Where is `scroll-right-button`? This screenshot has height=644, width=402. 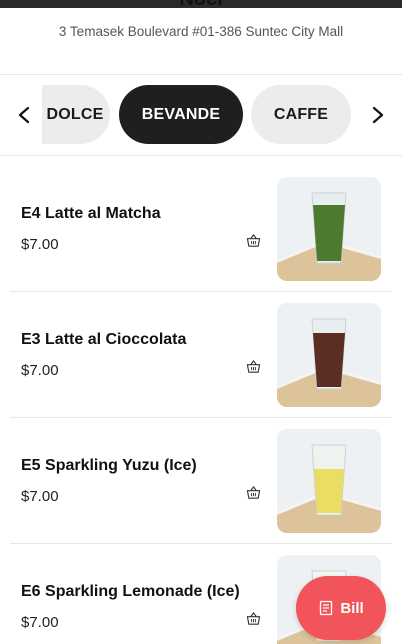
scroll-right-button is located at coordinates (378, 115).